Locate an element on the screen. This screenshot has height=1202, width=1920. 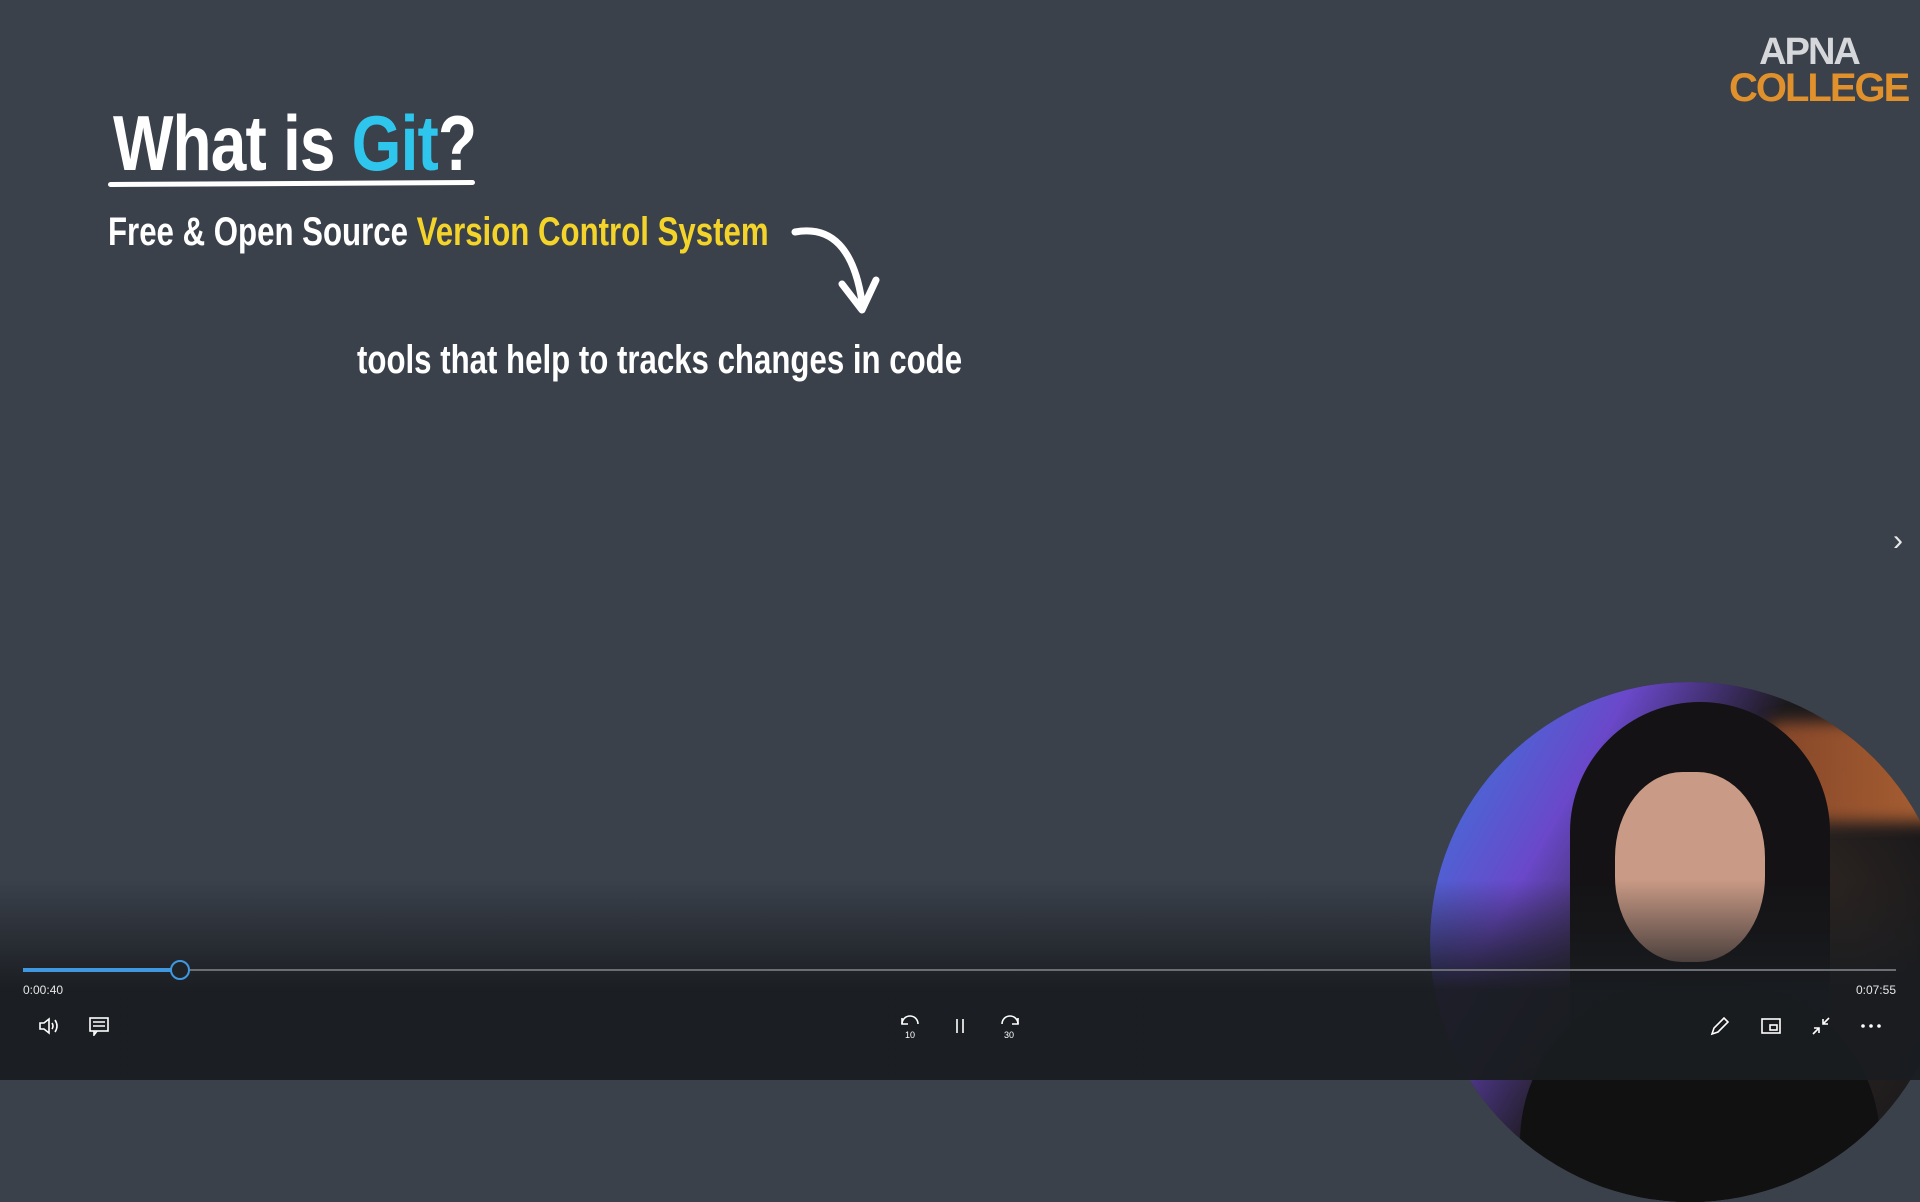
pen-icon is located at coordinates (1720, 1026).